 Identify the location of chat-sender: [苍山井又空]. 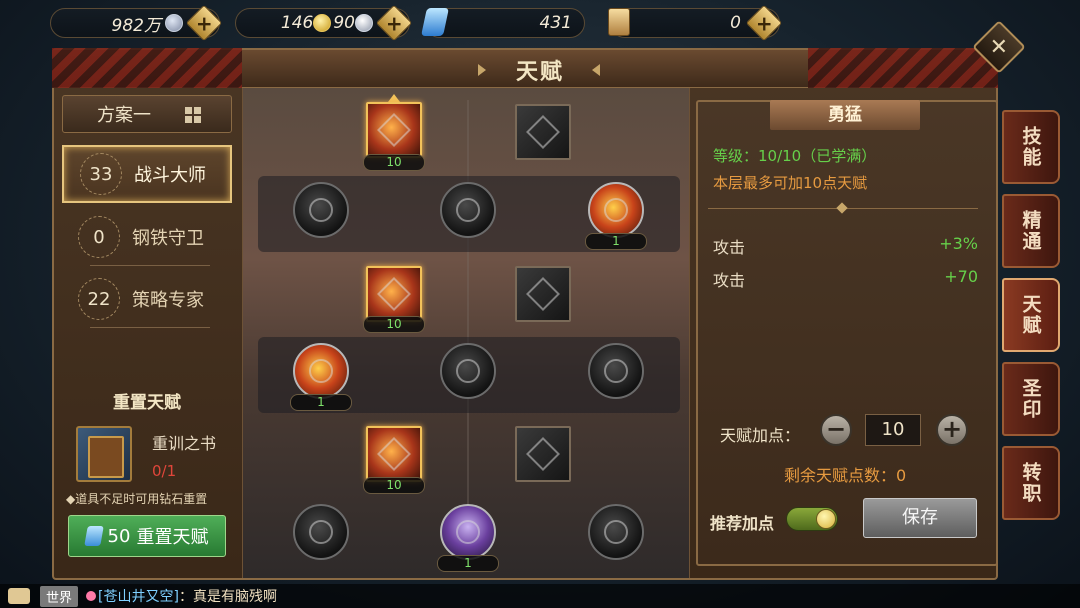
(138, 596).